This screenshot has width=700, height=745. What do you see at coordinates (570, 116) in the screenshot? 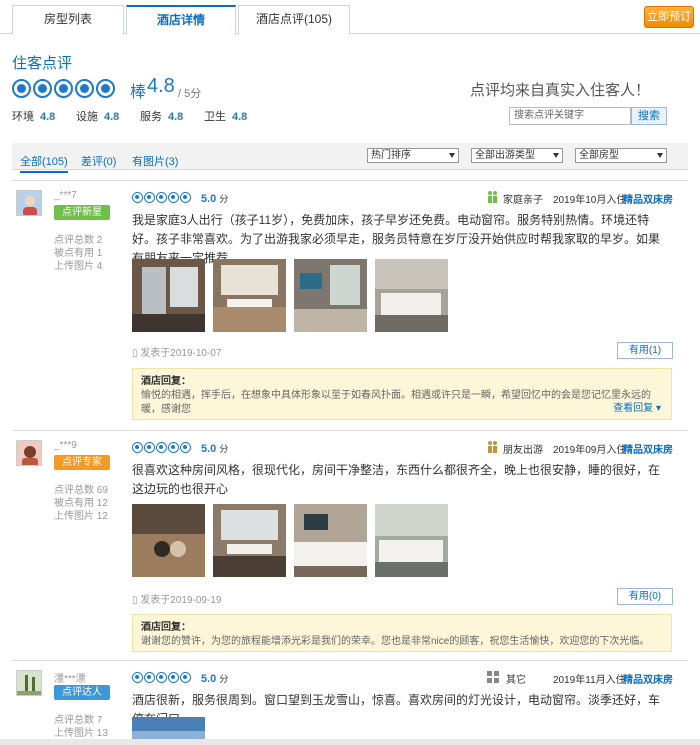
I see `review-search-input: 搜索点评关键字` at bounding box center [570, 116].